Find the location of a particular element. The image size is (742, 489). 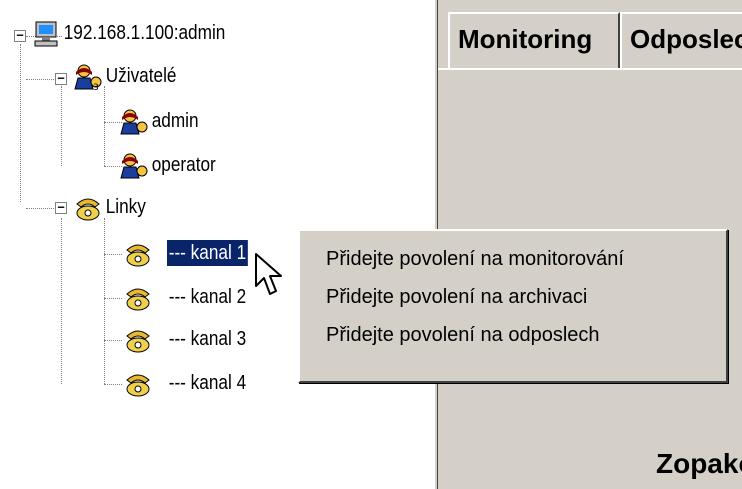

expand-toggle-root: − is located at coordinates (20, 35).